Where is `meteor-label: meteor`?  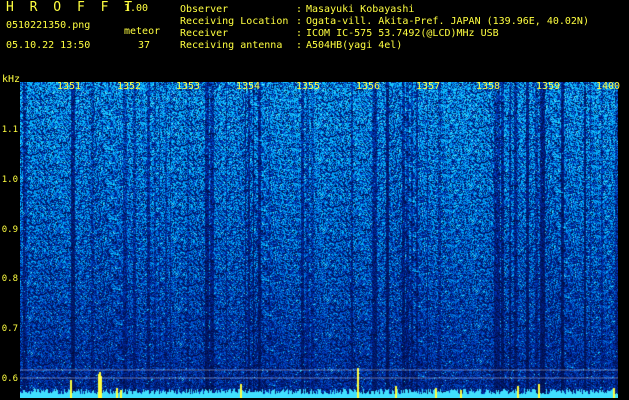 meteor-label: meteor is located at coordinates (142, 31).